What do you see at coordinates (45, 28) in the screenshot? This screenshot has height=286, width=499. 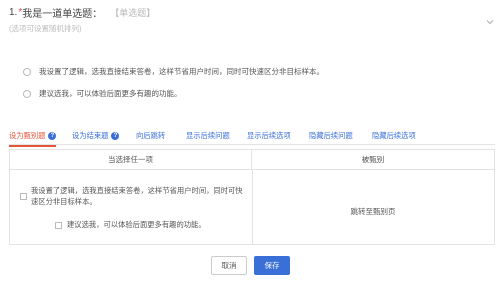 I see `question-subtitle: (选项可设置随机排列)` at bounding box center [45, 28].